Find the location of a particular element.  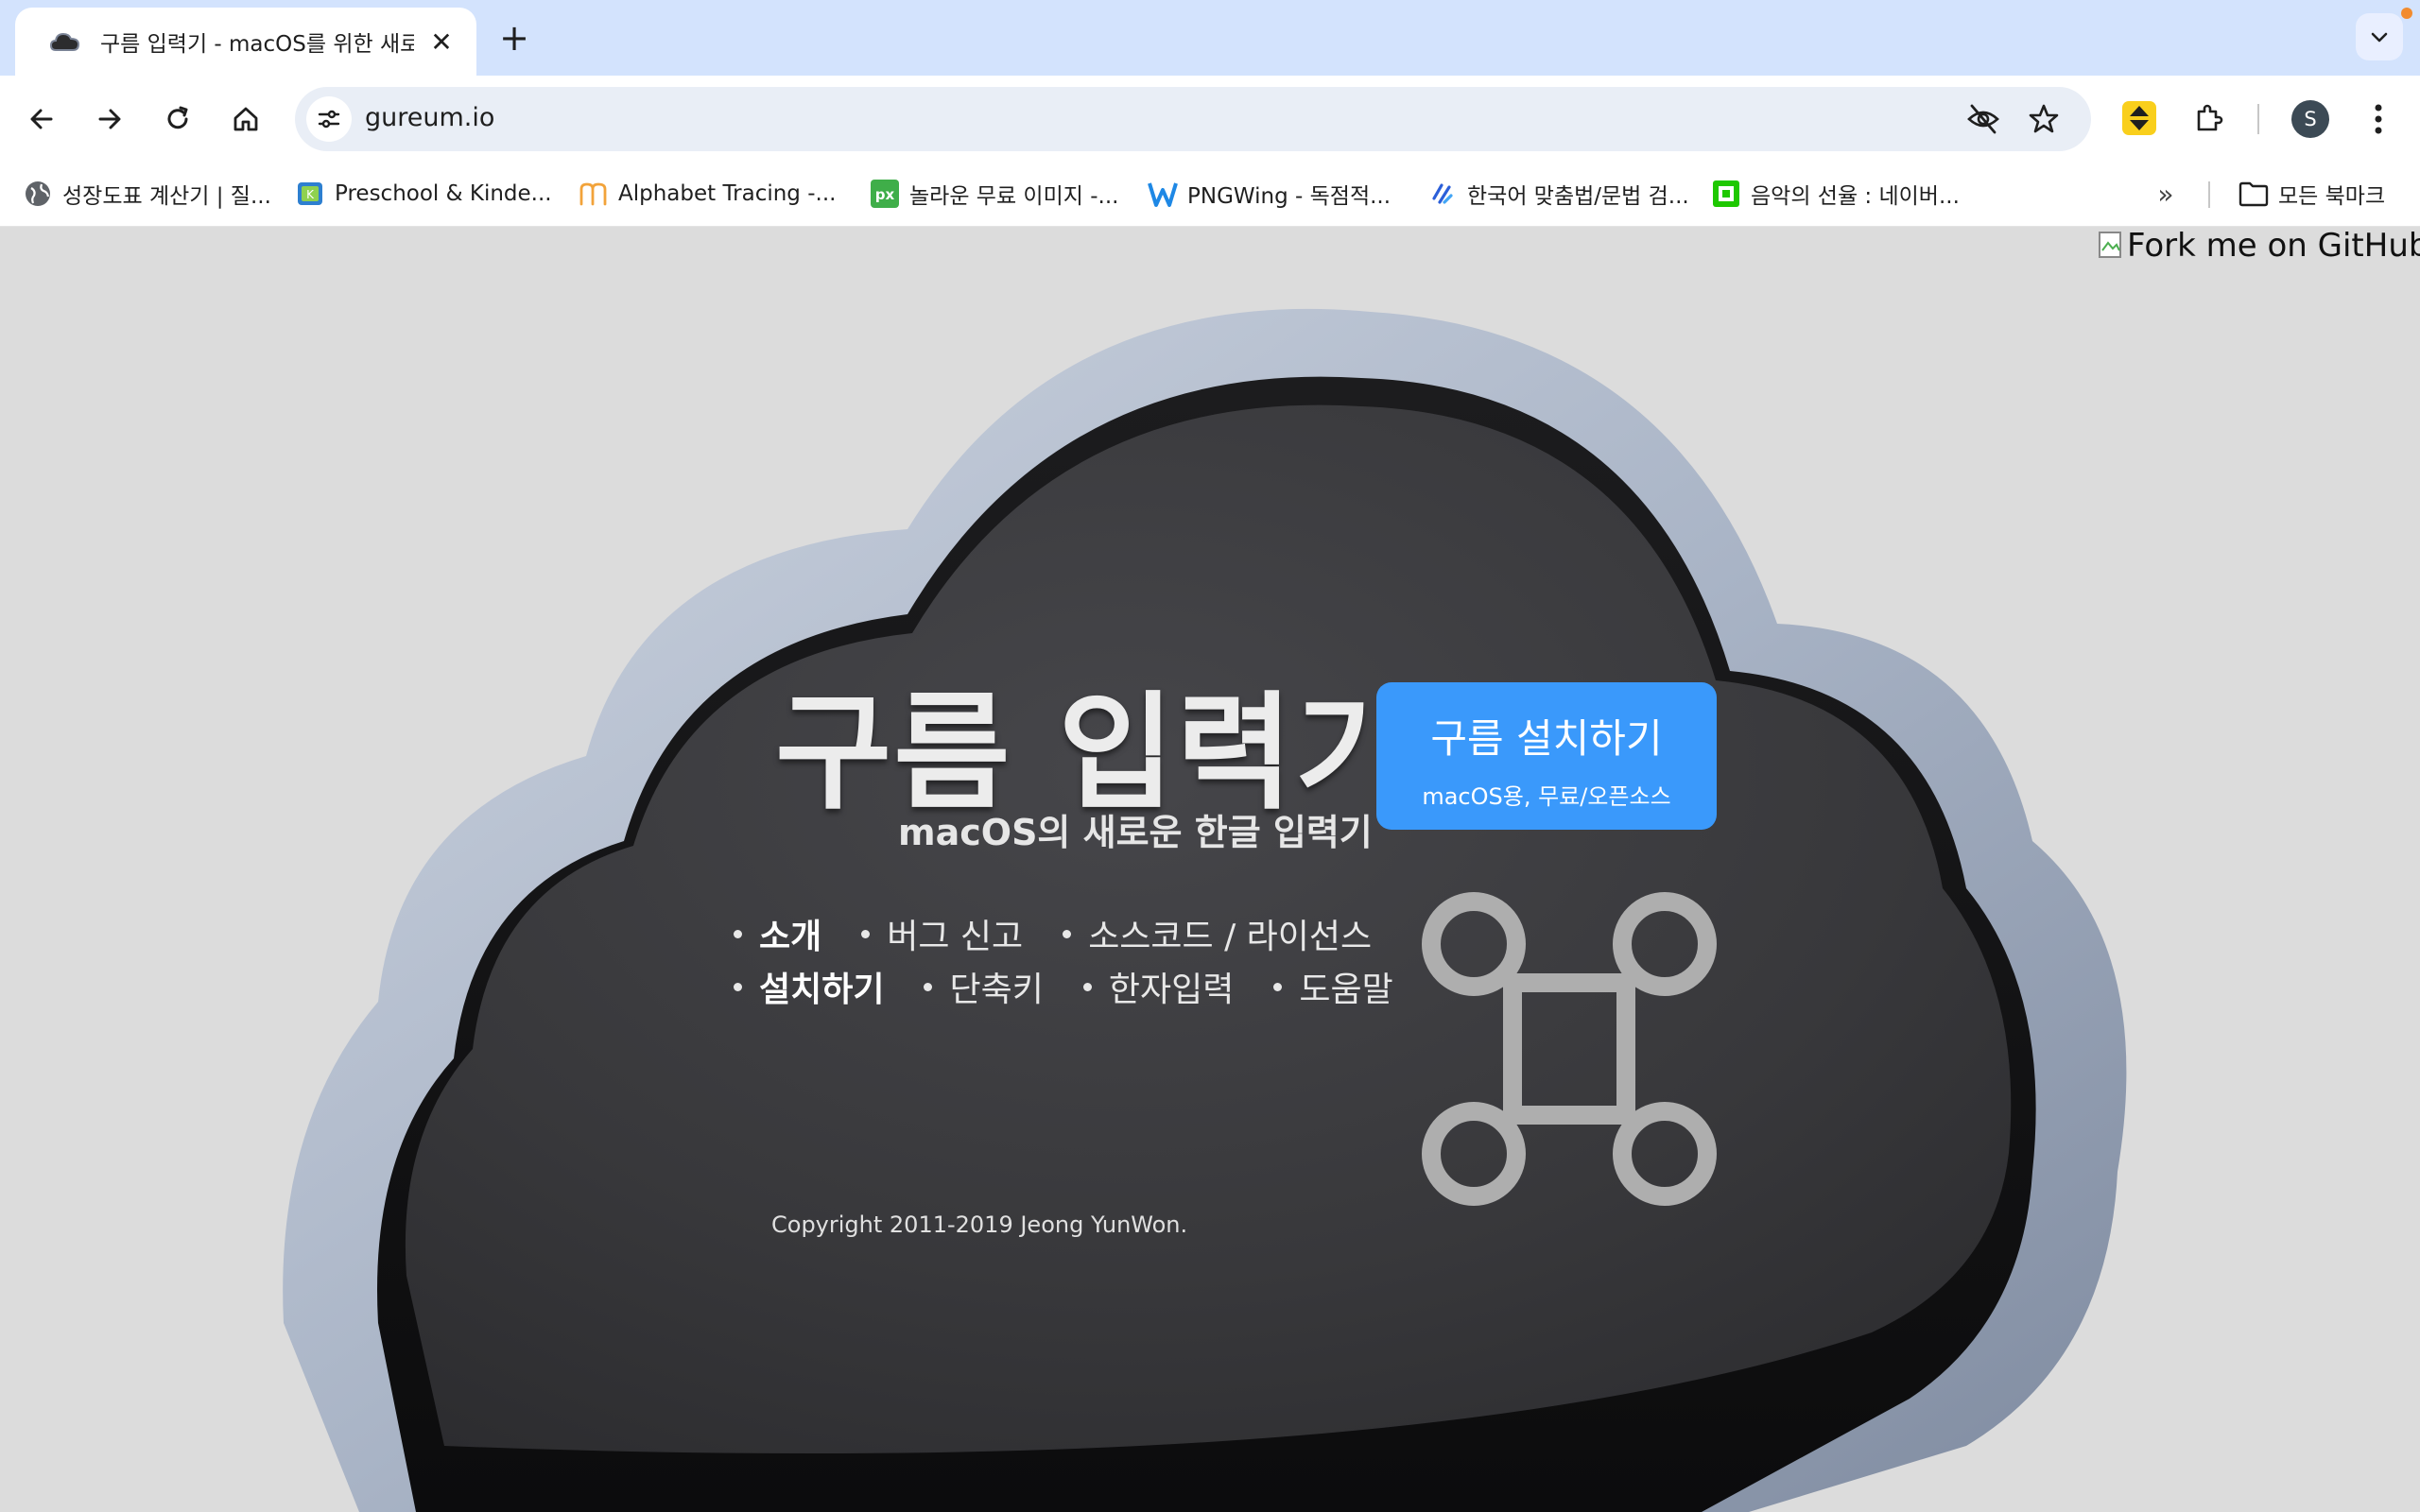

arrow-right-icon is located at coordinates (109, 119).